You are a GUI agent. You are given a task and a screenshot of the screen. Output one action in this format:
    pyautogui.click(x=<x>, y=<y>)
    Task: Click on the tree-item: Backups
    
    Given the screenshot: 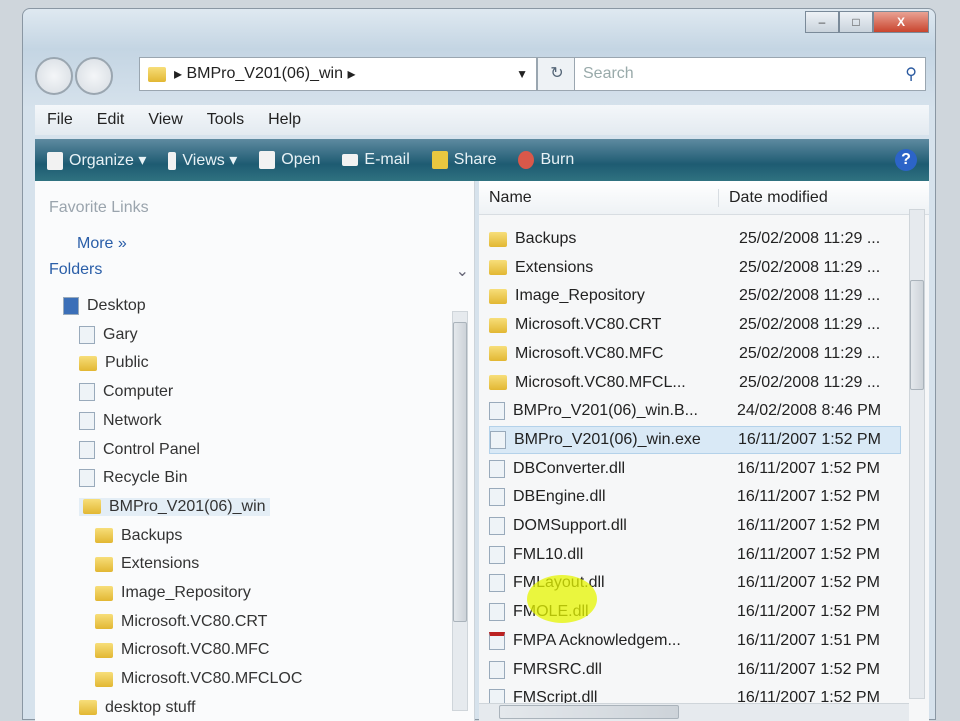 What is the action you would take?
    pyautogui.click(x=138, y=536)
    